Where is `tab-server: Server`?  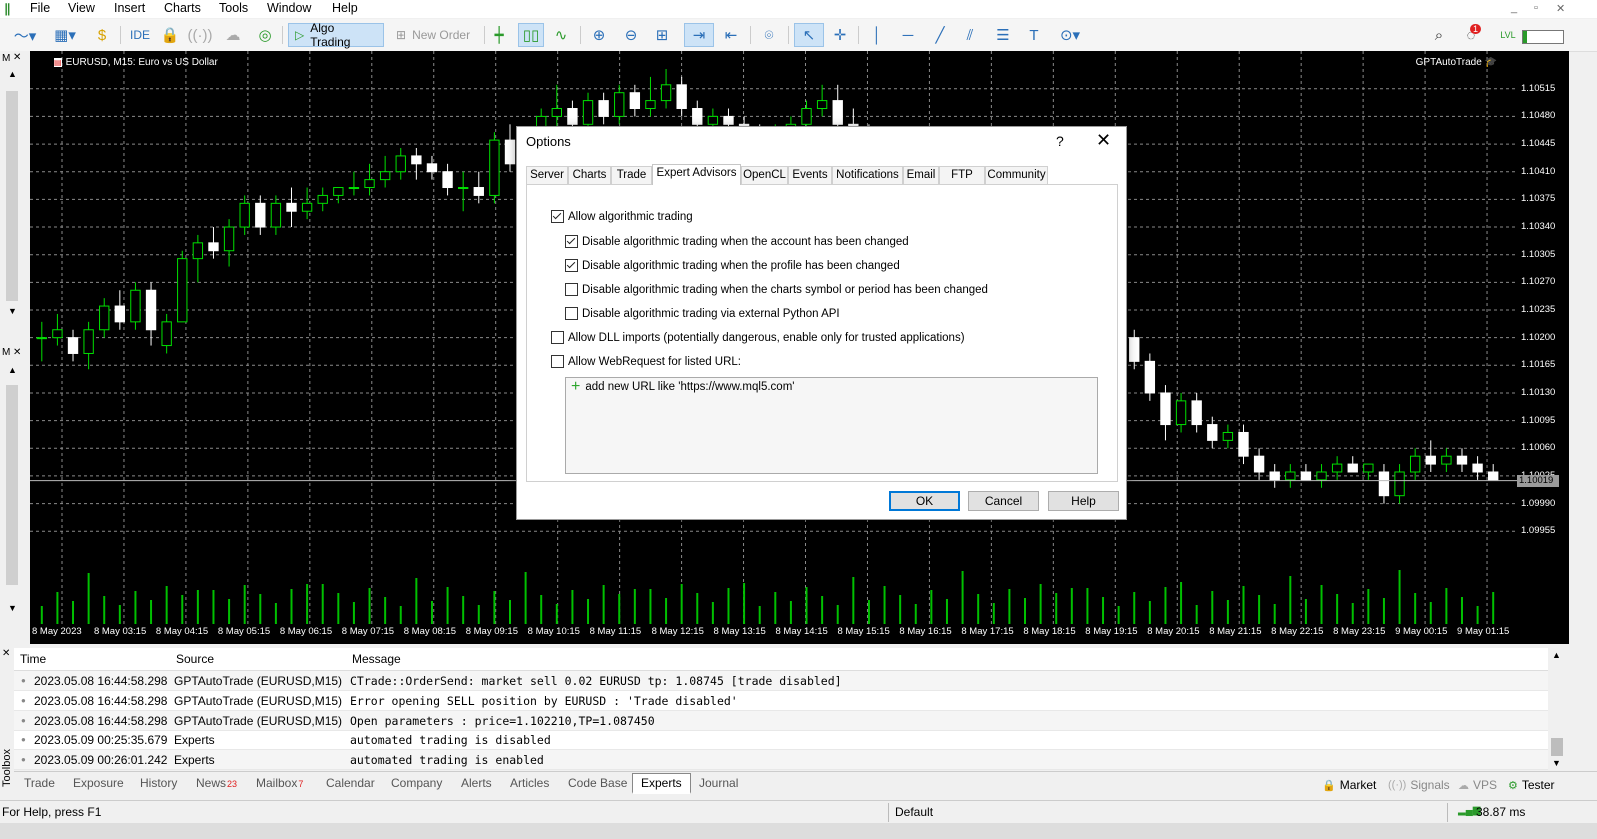
tab-server: Server is located at coordinates (547, 175).